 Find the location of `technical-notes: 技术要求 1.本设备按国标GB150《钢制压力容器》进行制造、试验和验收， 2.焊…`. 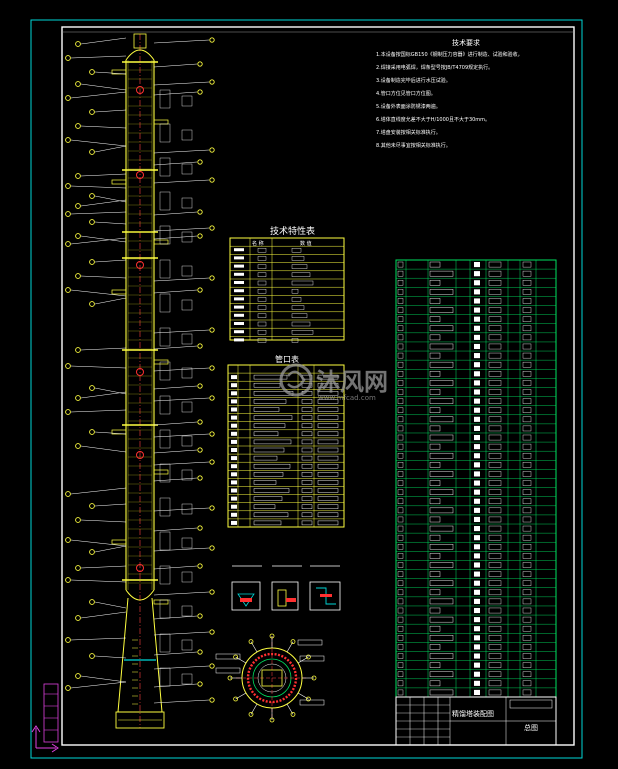

technical-notes: 技术要求 1.本设备按国标GB150《钢制压力容器》进行制造、试验和验收， 2.焊… is located at coordinates (449, 93).